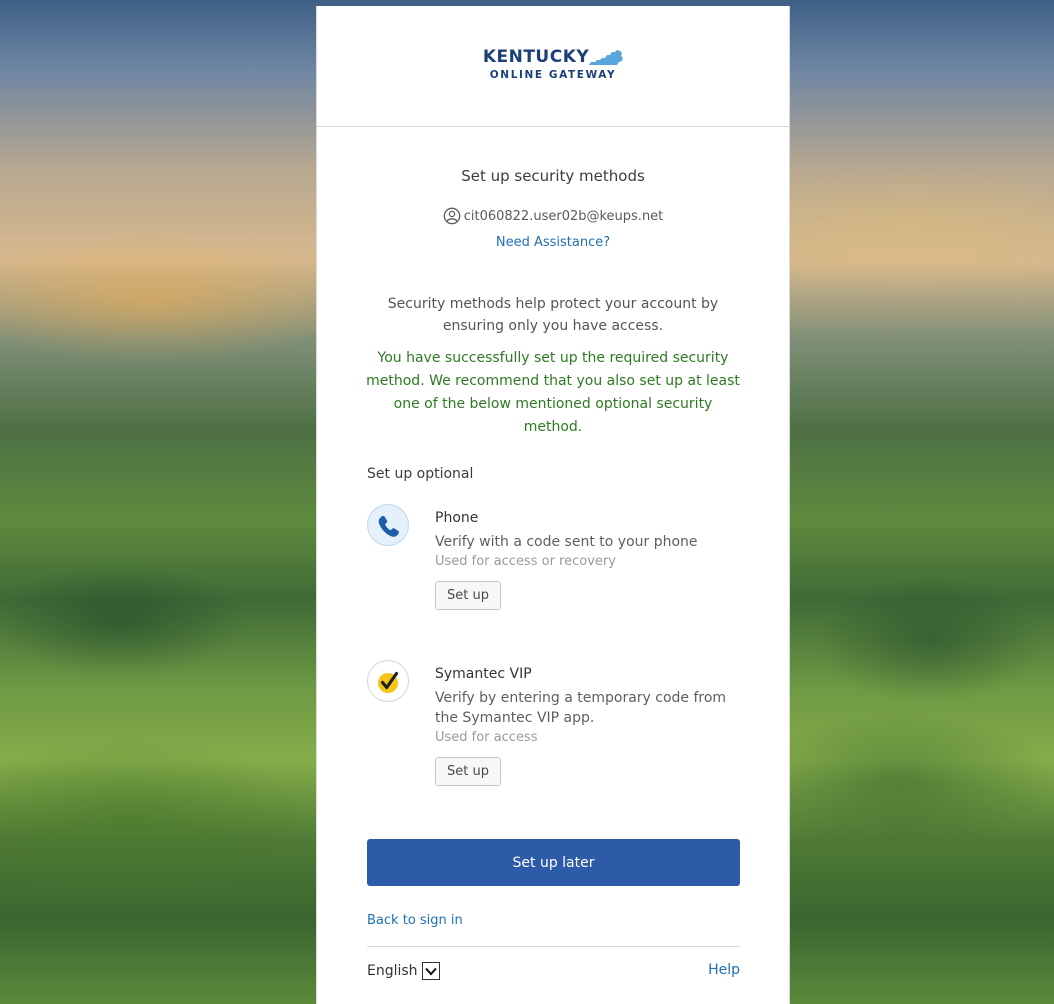 The image size is (1054, 1004). I want to click on language-selector: English, so click(403, 971).